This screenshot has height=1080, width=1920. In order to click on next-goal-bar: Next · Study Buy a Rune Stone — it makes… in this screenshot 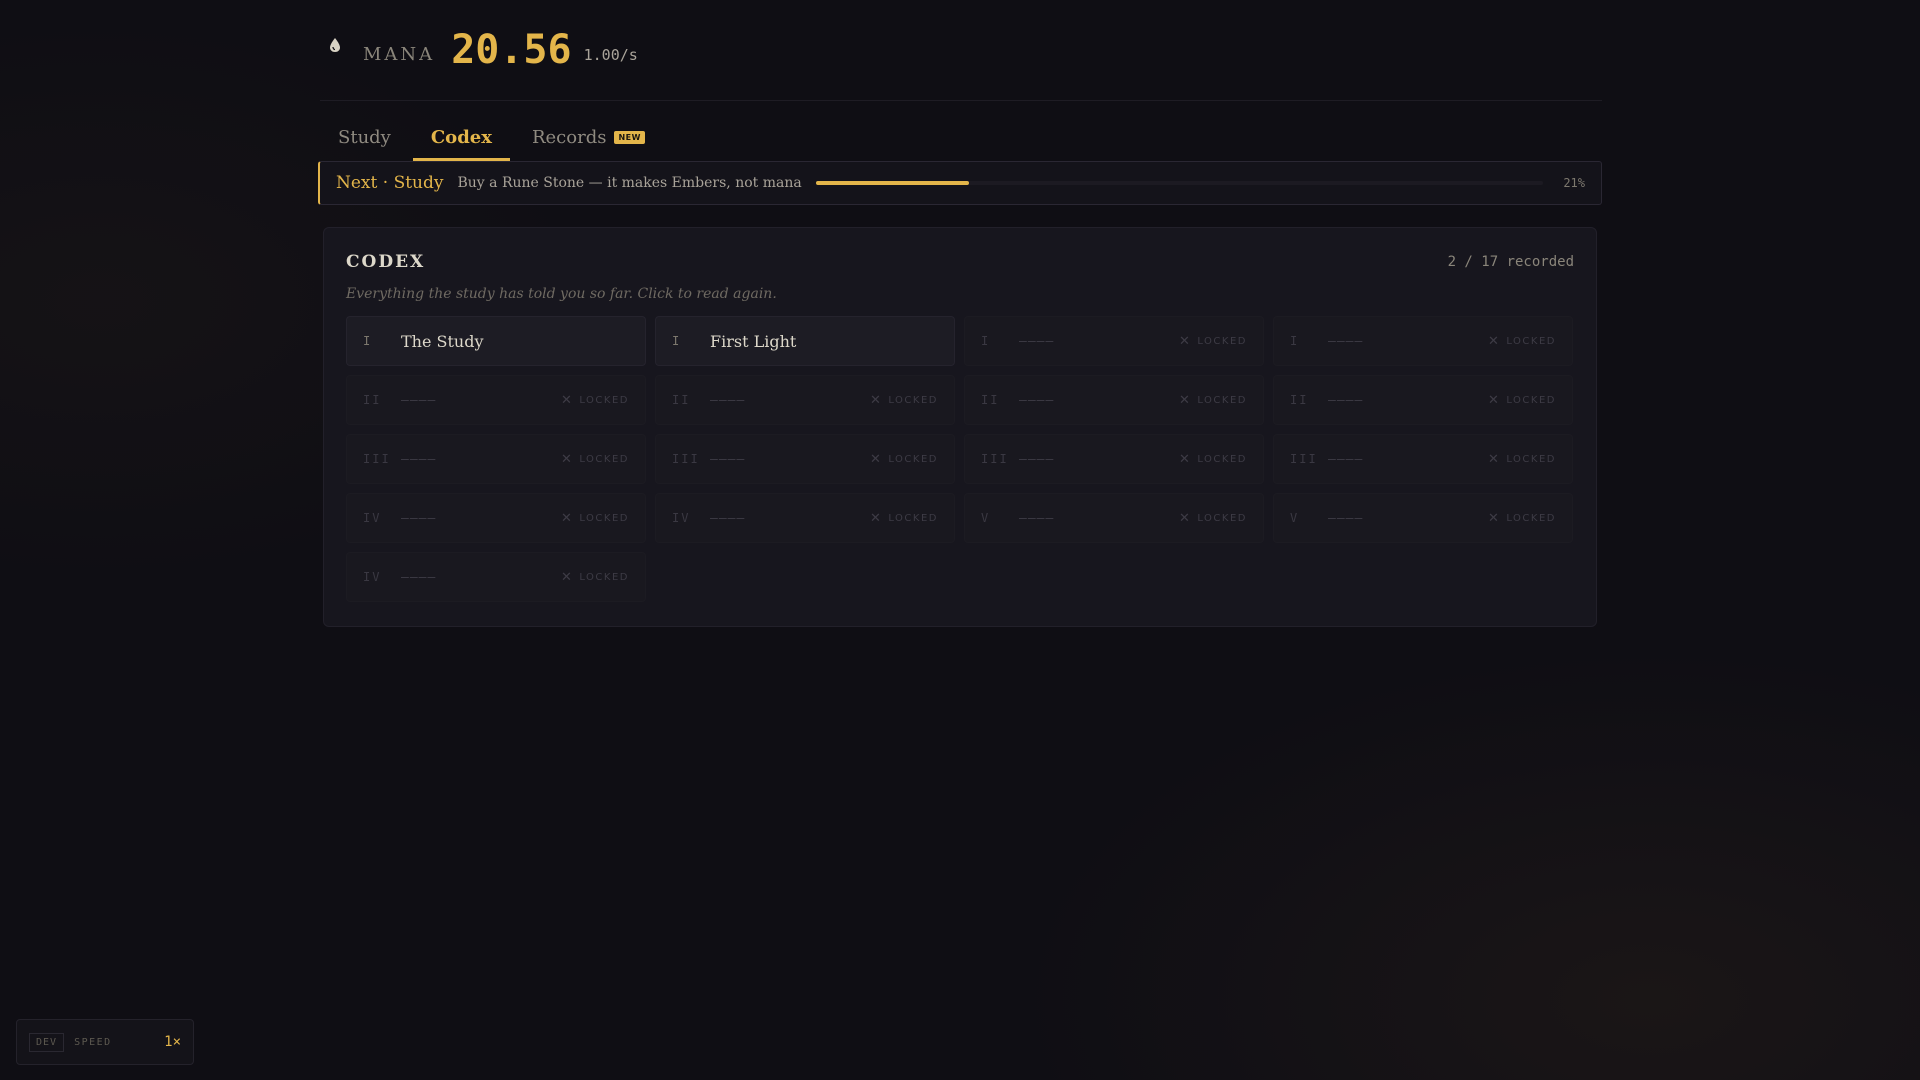, I will do `click(960, 183)`.